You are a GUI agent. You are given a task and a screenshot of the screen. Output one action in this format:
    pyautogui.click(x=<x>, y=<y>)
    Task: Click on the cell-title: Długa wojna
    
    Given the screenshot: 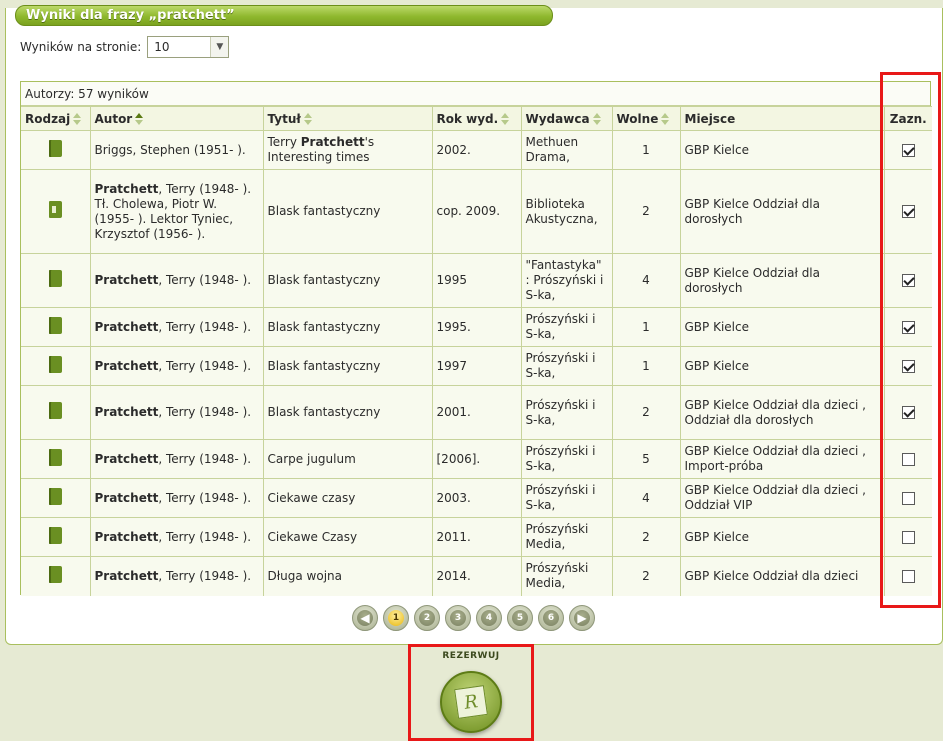 What is the action you would take?
    pyautogui.click(x=347, y=576)
    